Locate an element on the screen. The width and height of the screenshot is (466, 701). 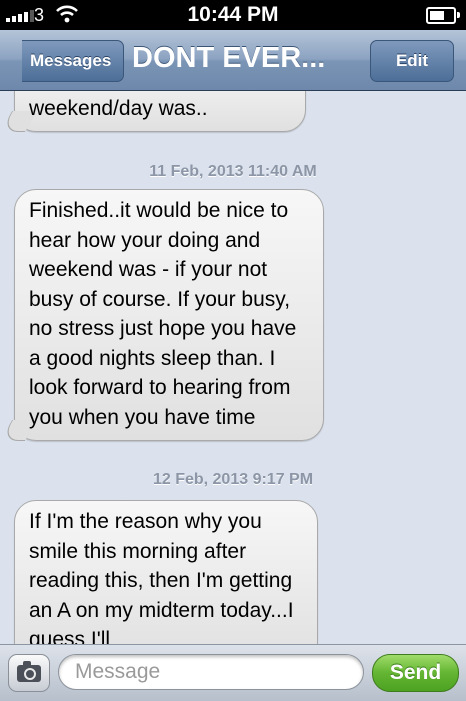
send-button: Send is located at coordinates (415, 673).